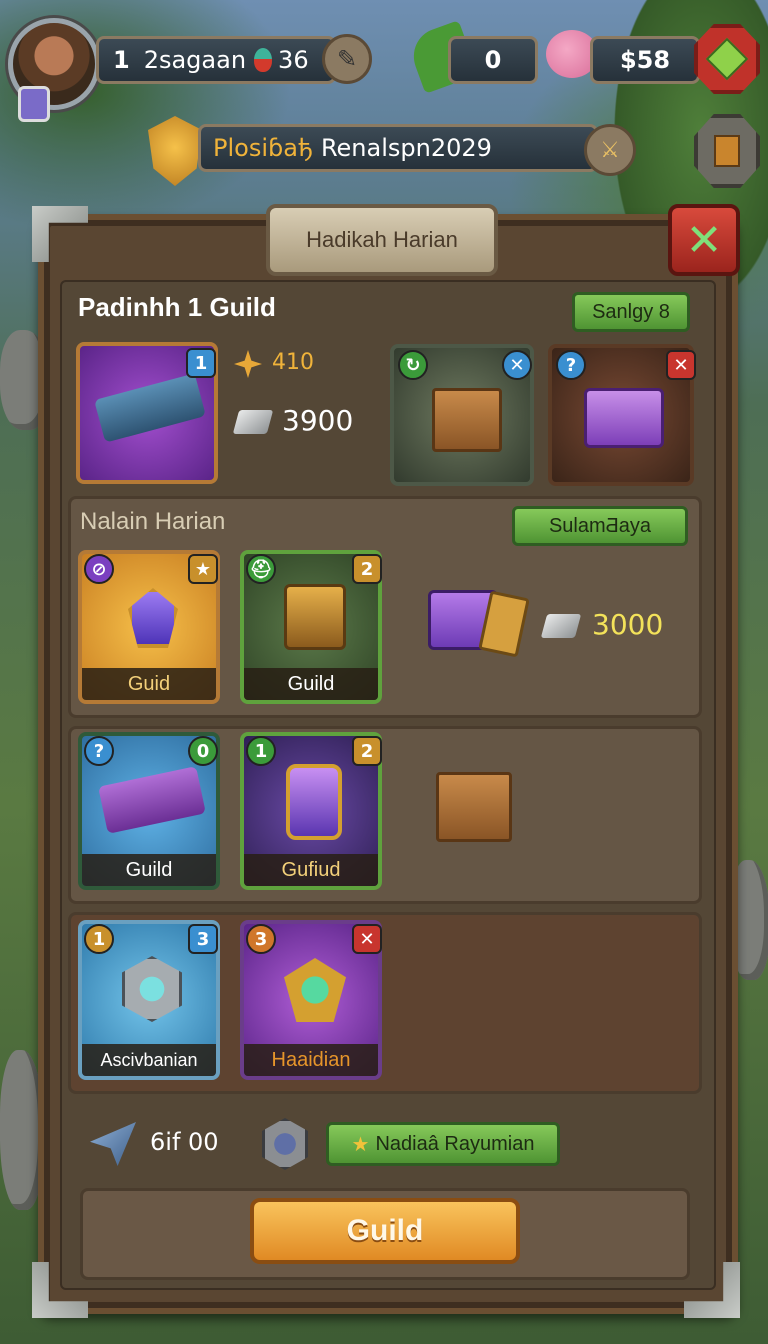 This screenshot has height=1344, width=768. I want to click on emerald-crest-icon, so click(315, 990).